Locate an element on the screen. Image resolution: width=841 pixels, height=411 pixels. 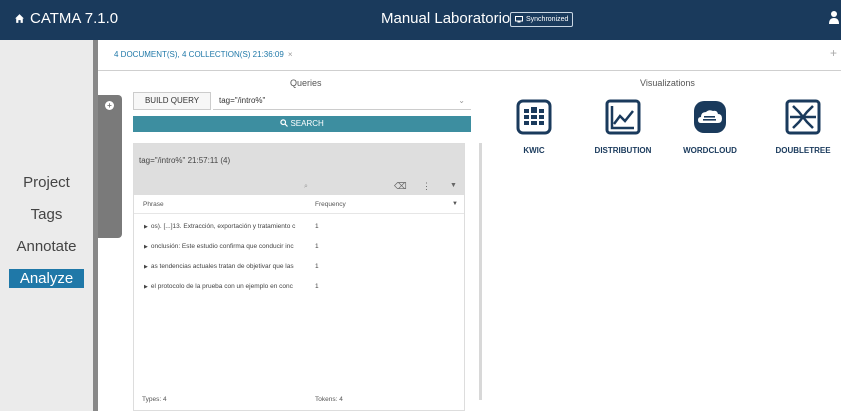
kwic-icon is located at coordinates (534, 117).